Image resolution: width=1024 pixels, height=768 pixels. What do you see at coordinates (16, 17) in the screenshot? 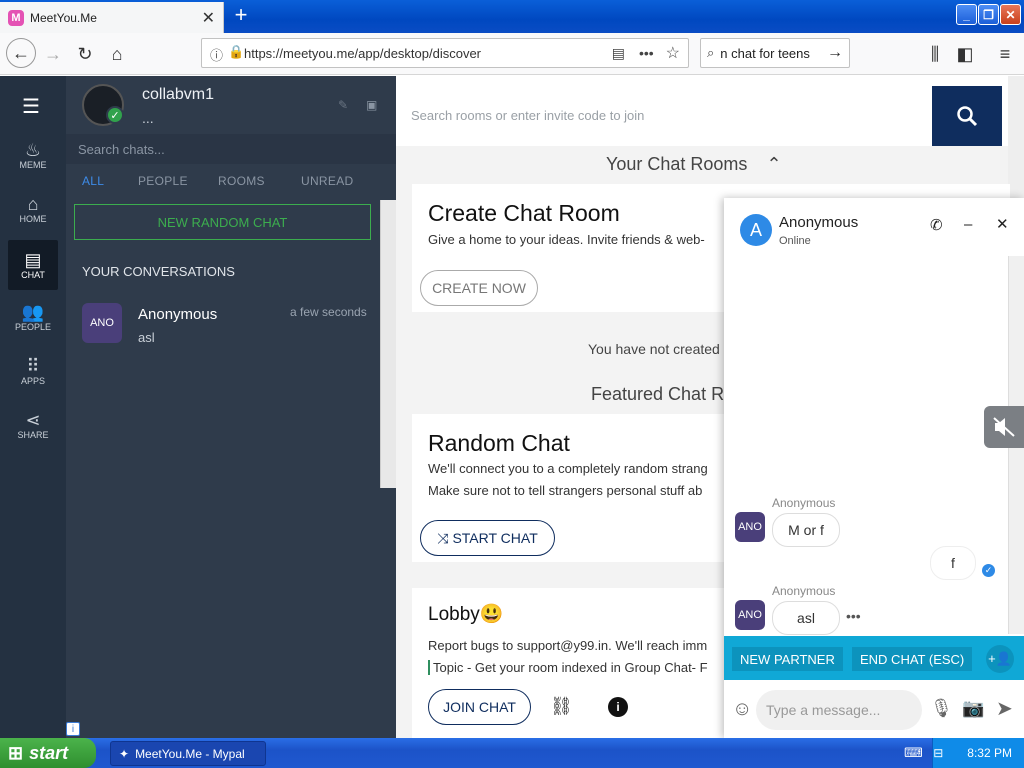
I see `meetyou-favicon-icon: M` at bounding box center [16, 17].